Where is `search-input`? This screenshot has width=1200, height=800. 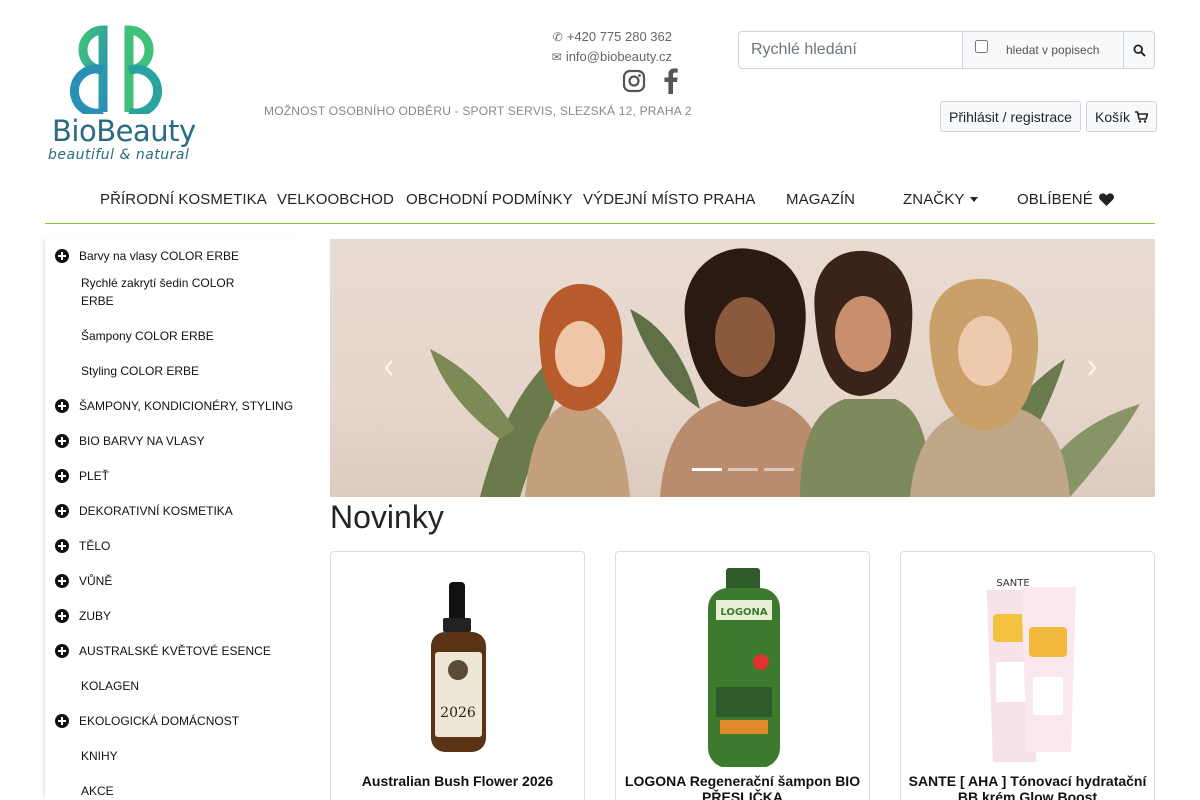 search-input is located at coordinates (850, 50).